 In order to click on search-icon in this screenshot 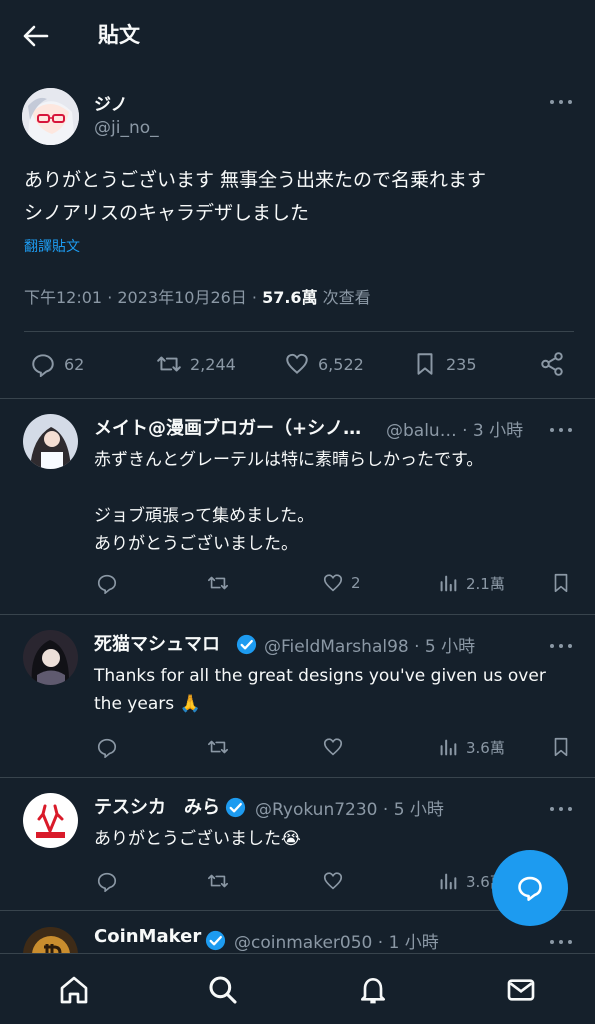, I will do `click(223, 990)`.